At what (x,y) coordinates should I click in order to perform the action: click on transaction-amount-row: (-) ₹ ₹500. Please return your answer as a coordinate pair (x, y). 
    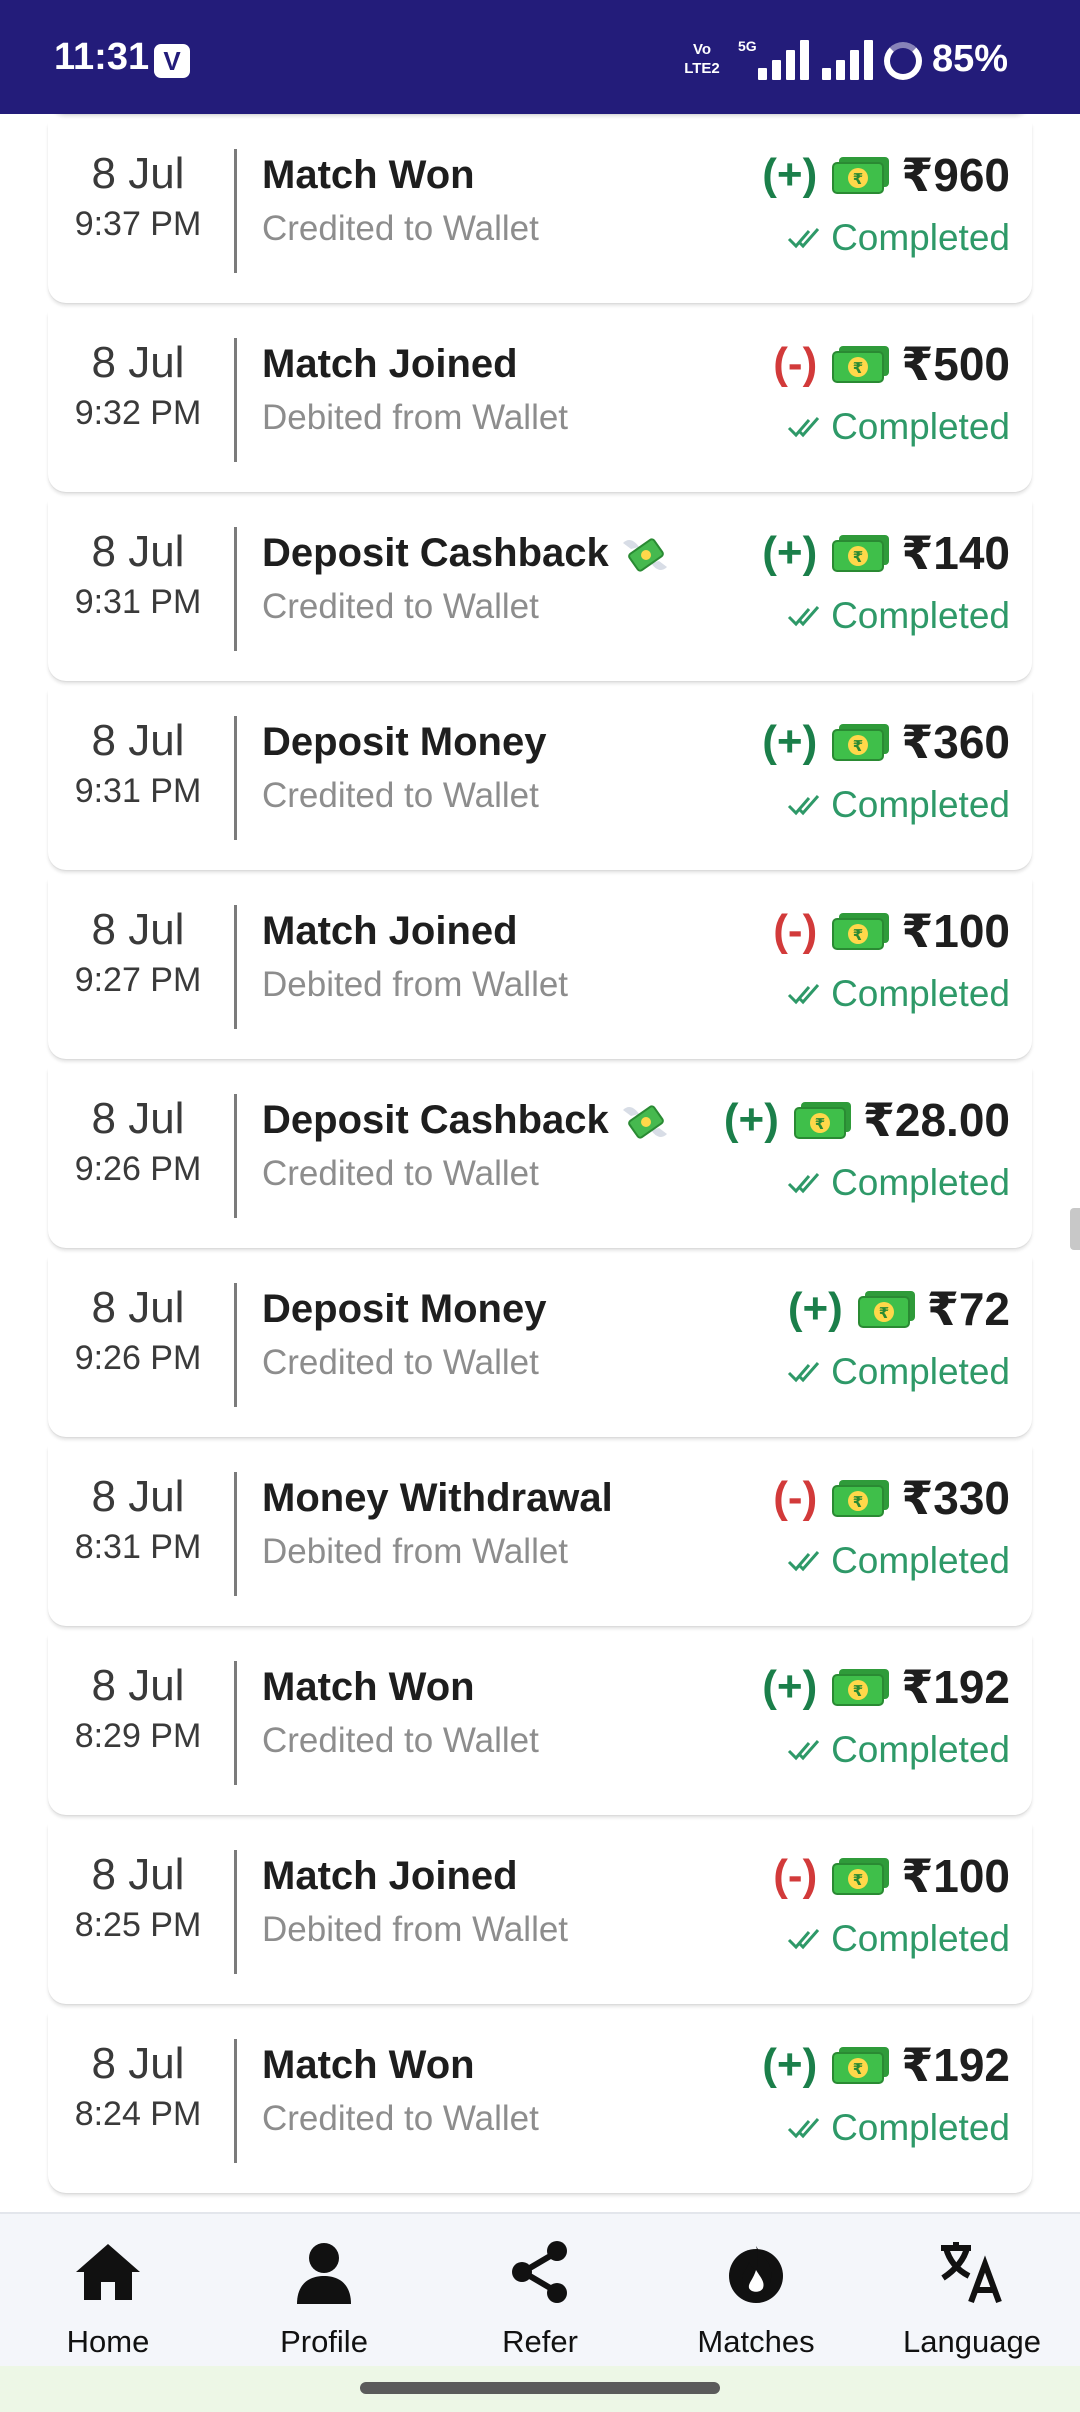
    Looking at the image, I should click on (891, 364).